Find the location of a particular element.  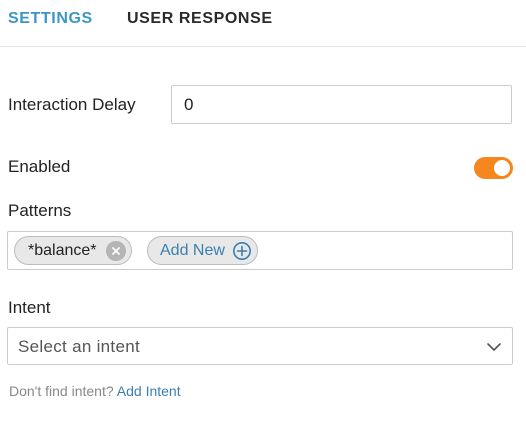

hint-text: Don't find intent? is located at coordinates (61, 391).